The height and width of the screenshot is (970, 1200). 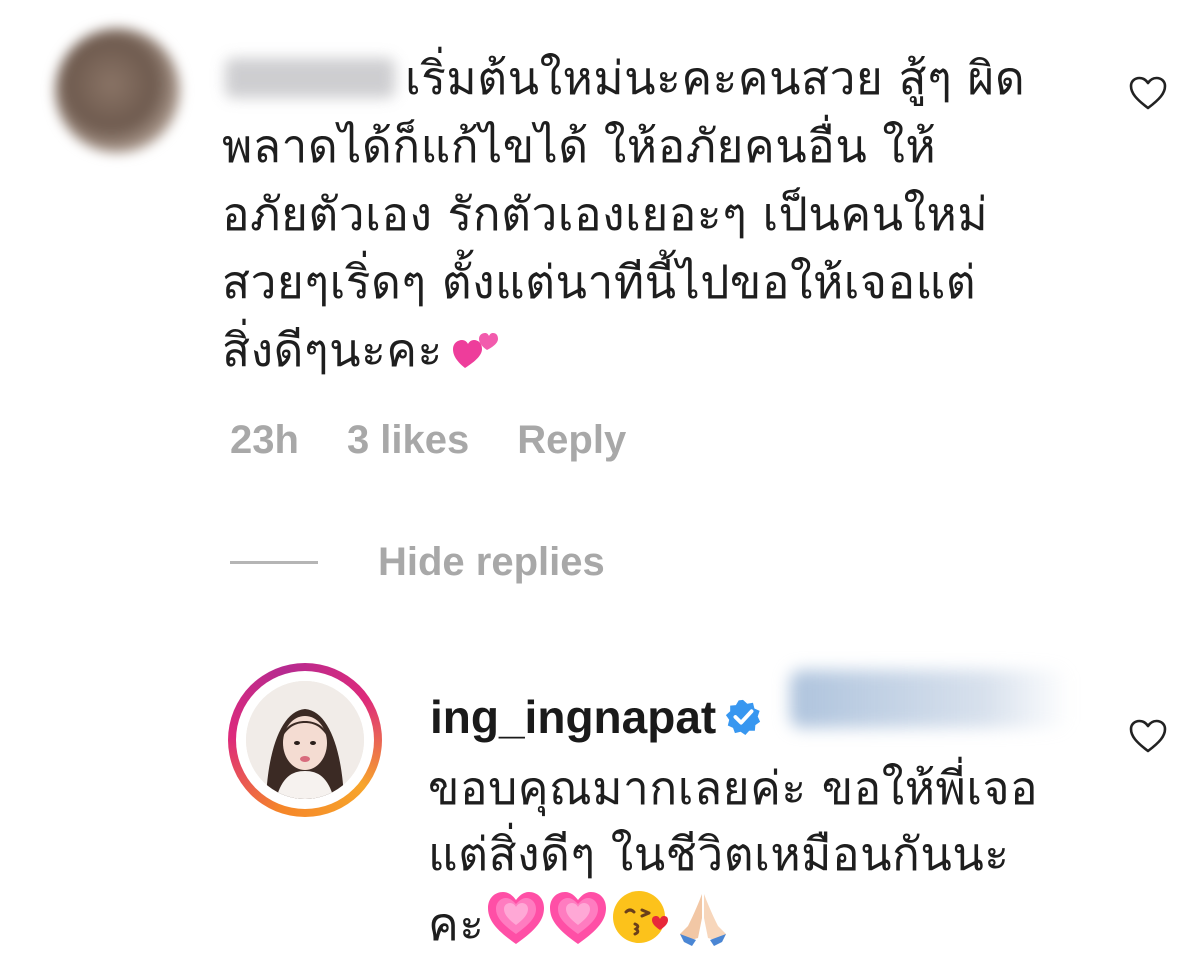 What do you see at coordinates (491, 562) in the screenshot?
I see `hide-replies-label: Hide replies` at bounding box center [491, 562].